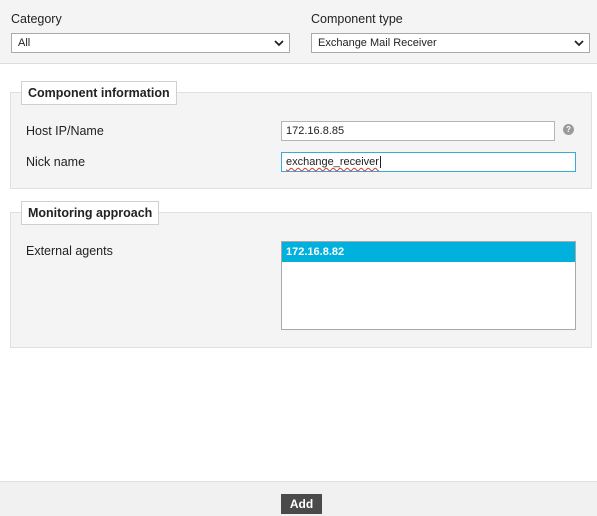 Image resolution: width=597 pixels, height=516 pixels. I want to click on list-item: 172.16.8.82, so click(428, 252).